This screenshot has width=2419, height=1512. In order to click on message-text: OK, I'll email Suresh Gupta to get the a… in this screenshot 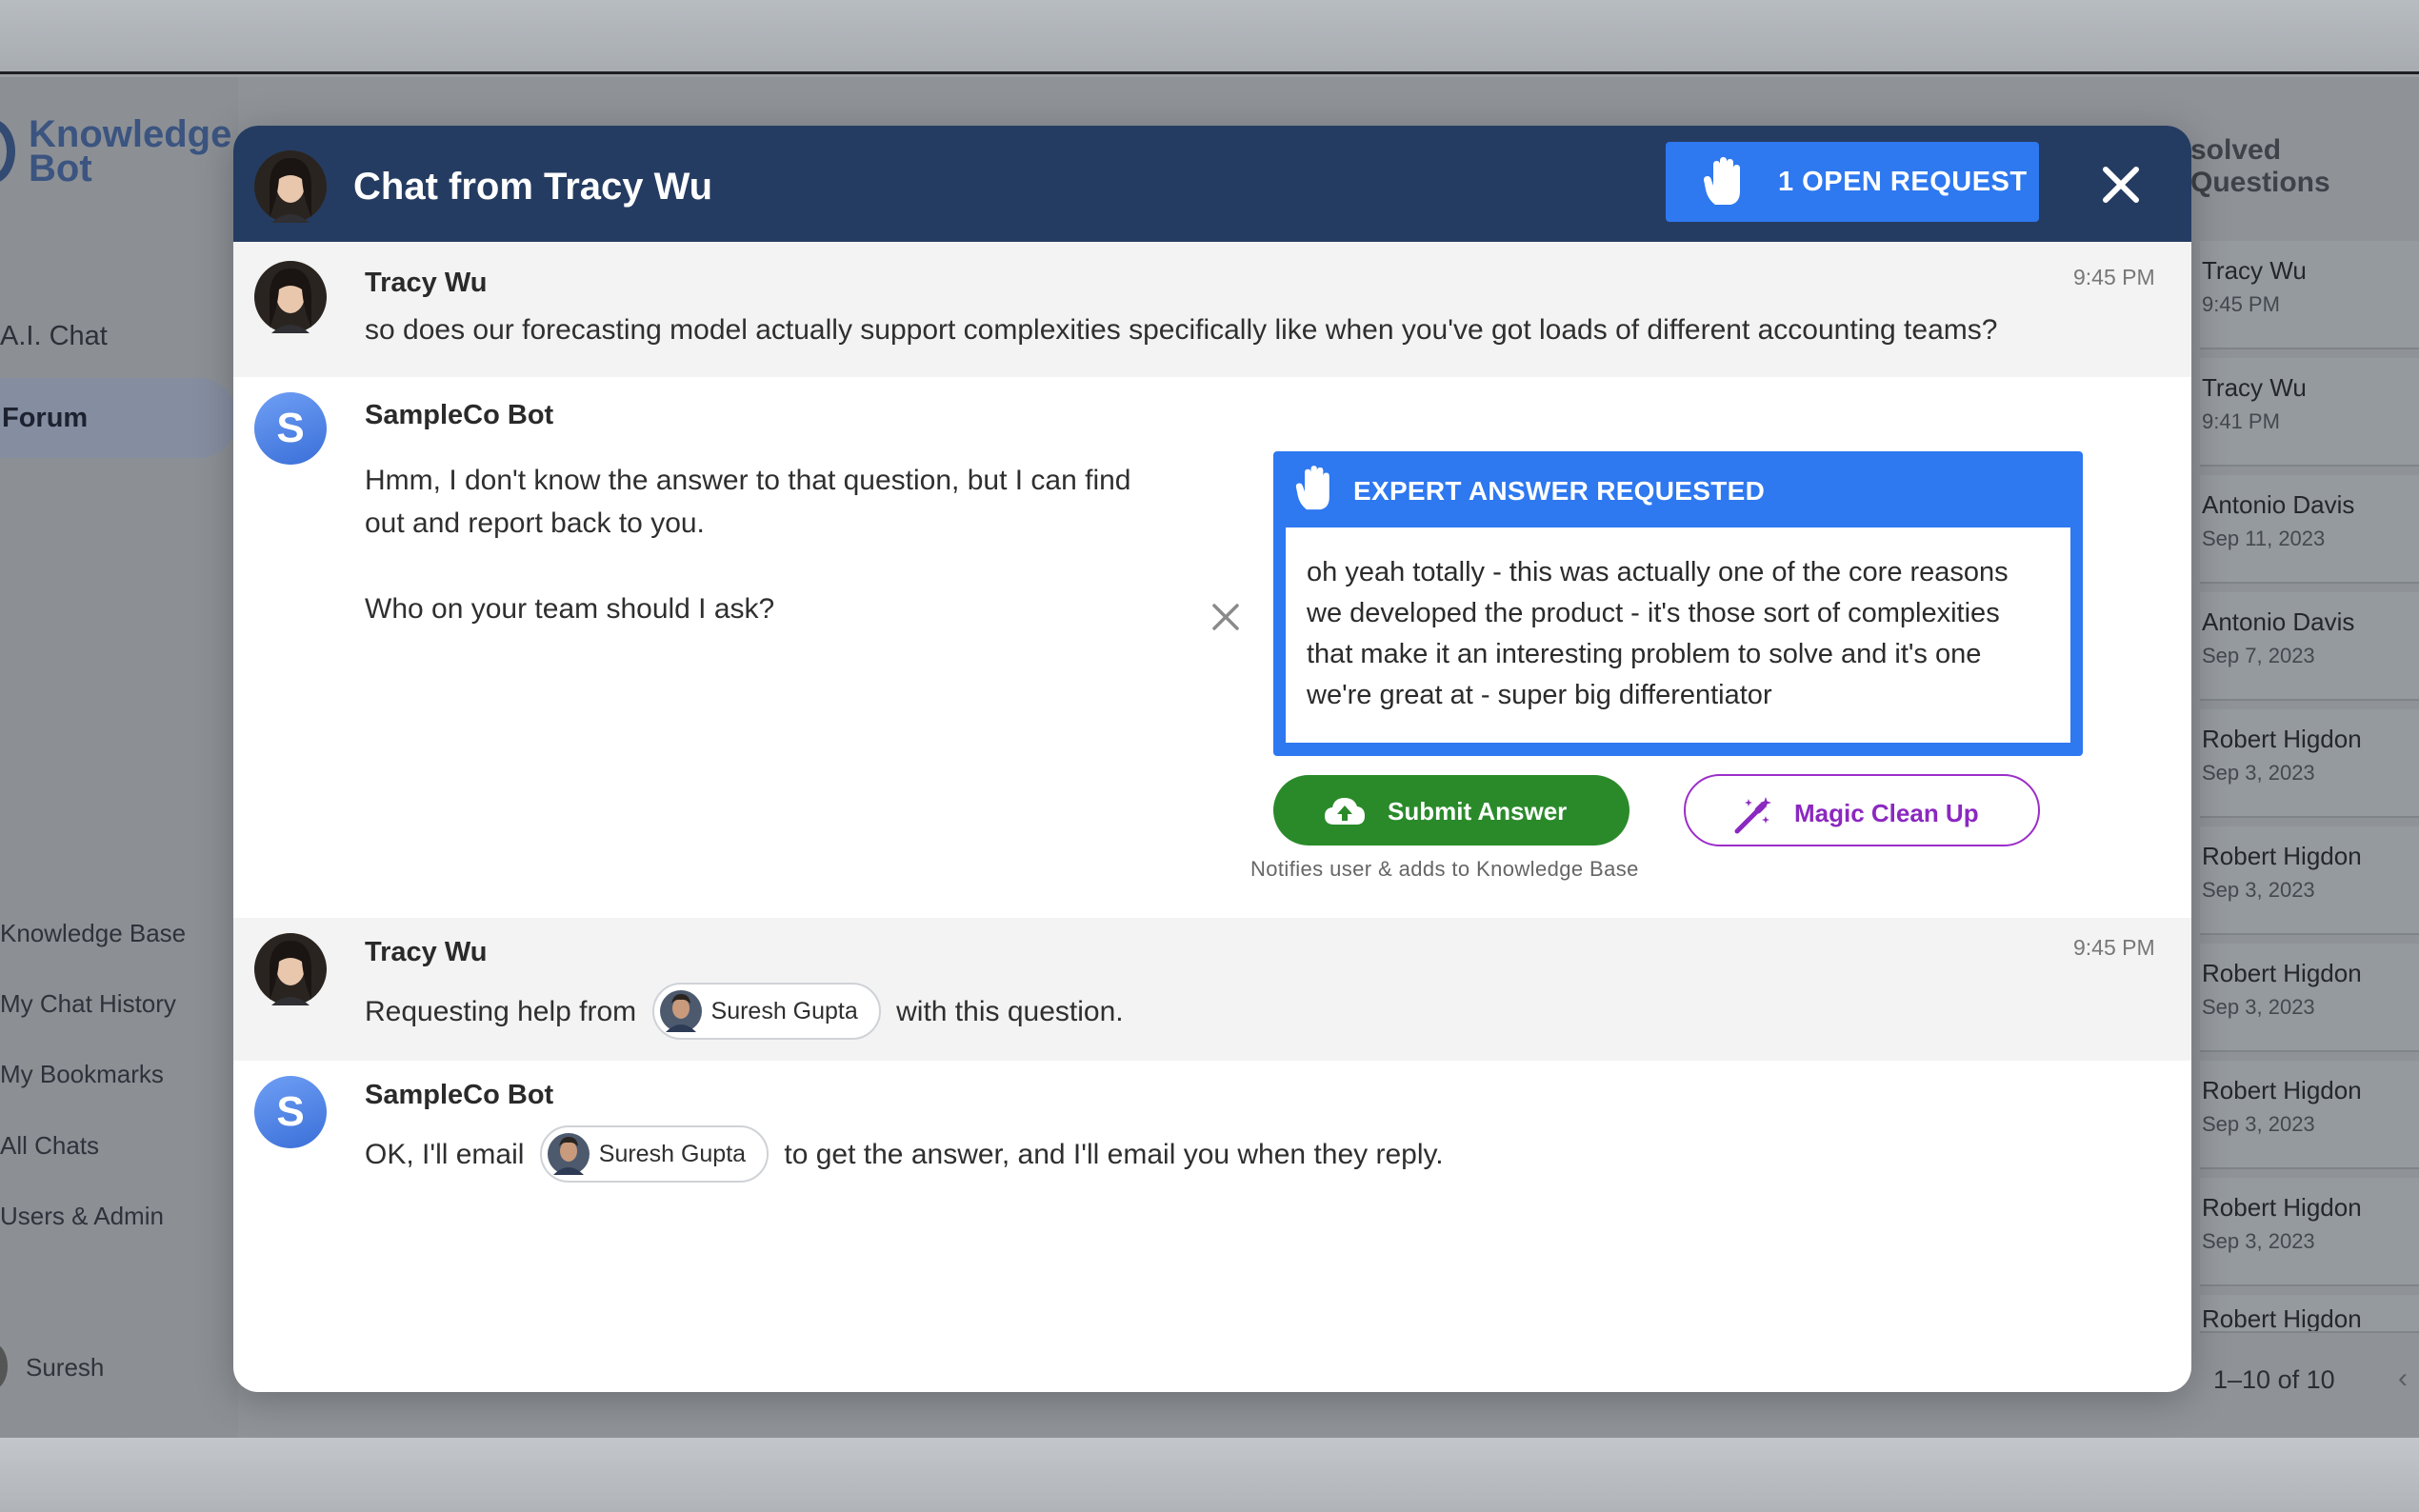, I will do `click(904, 1154)`.